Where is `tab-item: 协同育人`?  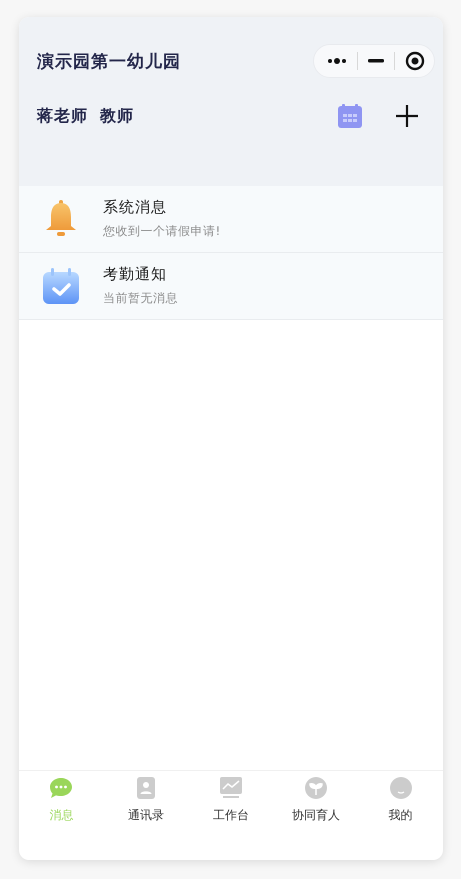
tab-item: 协同育人 is located at coordinates (315, 818).